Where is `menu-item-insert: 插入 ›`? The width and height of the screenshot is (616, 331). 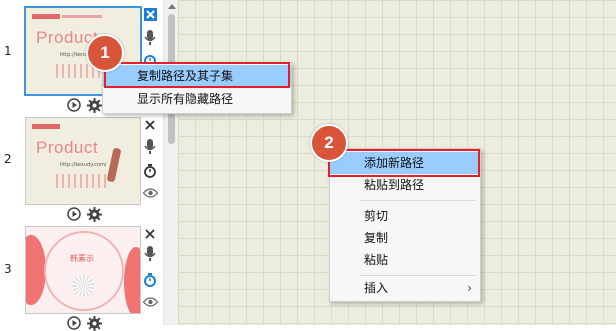 menu-item-insert: 插入 › is located at coordinates (405, 288).